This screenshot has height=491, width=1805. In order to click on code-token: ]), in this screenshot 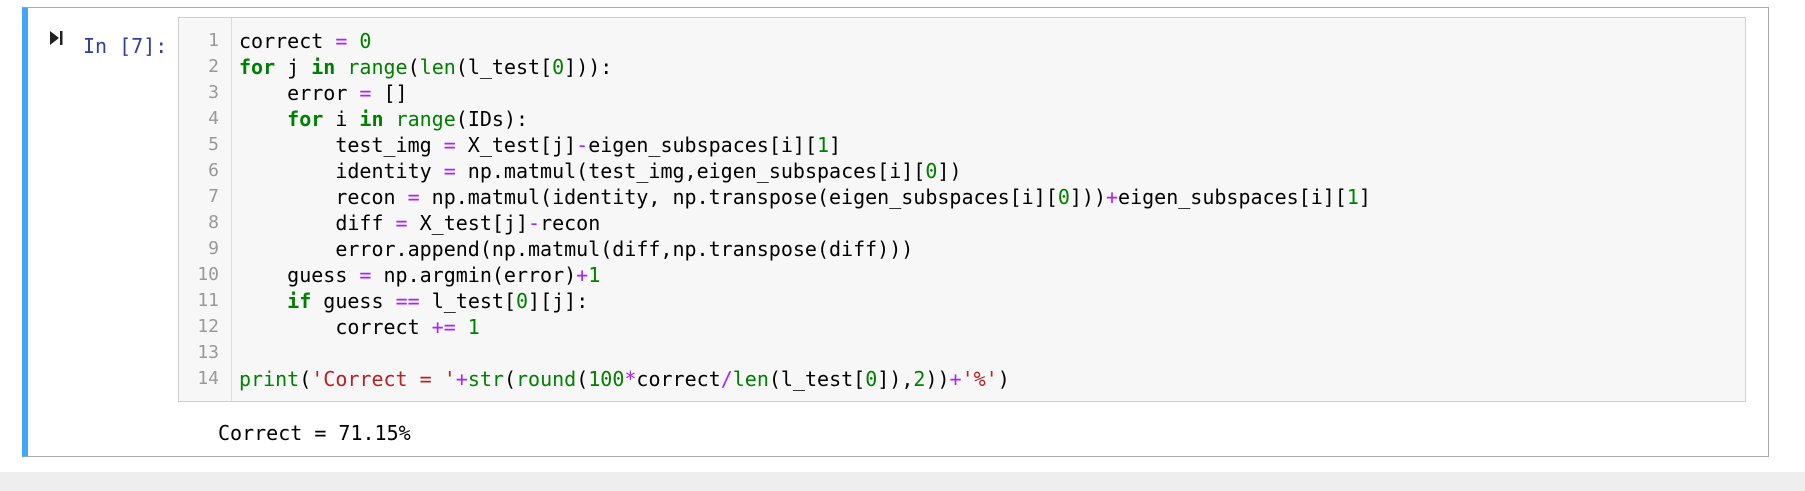, I will do `click(895, 379)`.